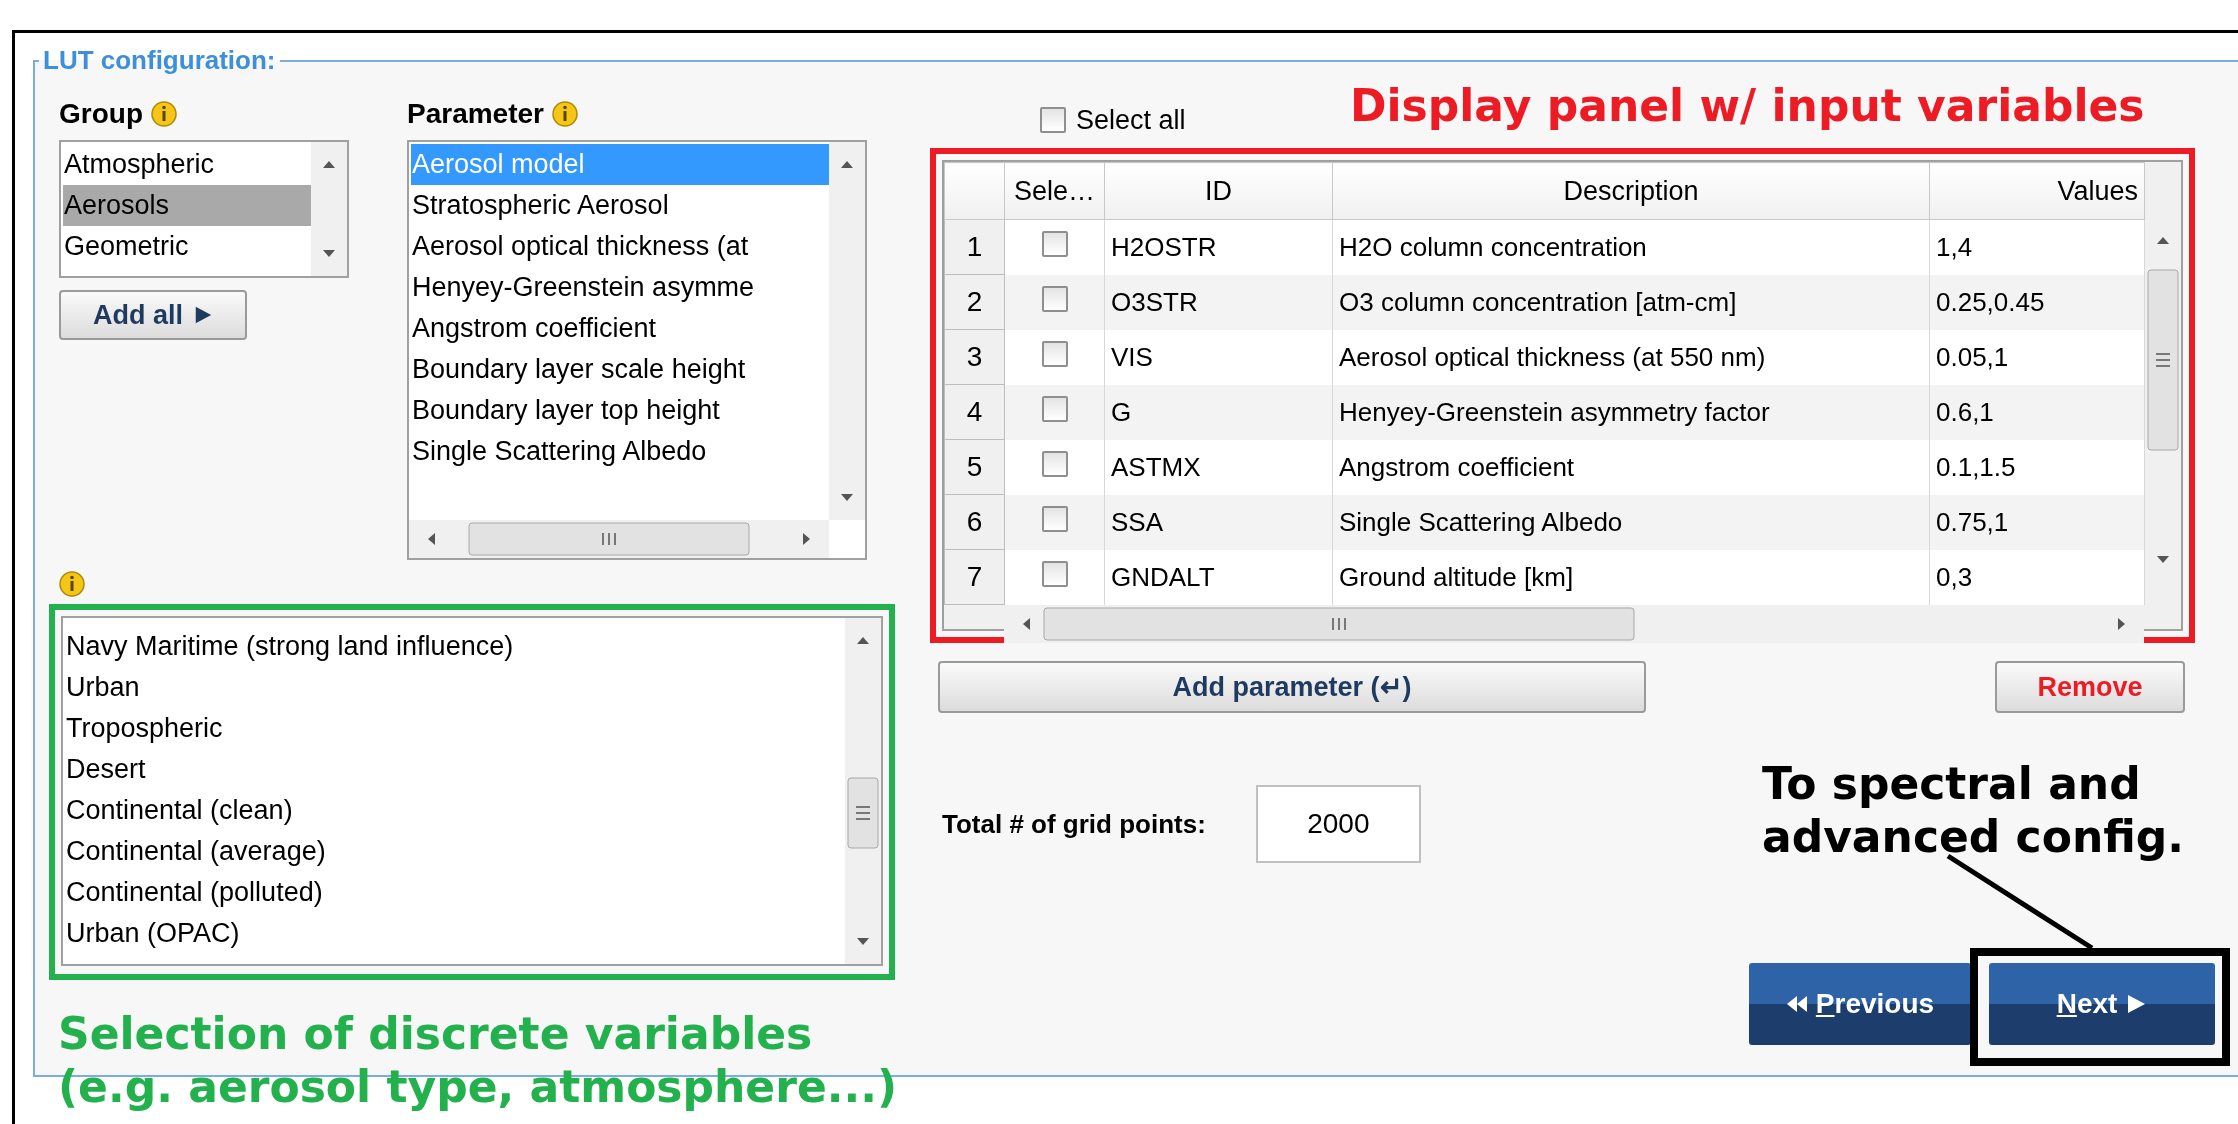  I want to click on list-box: Atmospheric Aerosols Geometric, so click(204, 209).